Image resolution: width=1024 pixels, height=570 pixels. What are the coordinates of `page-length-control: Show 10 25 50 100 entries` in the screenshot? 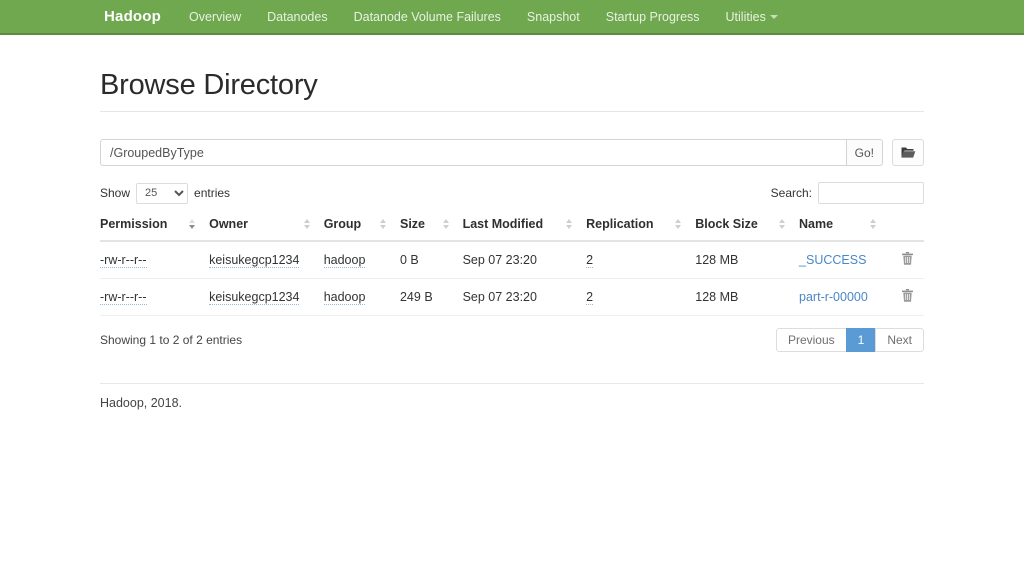 It's located at (165, 193).